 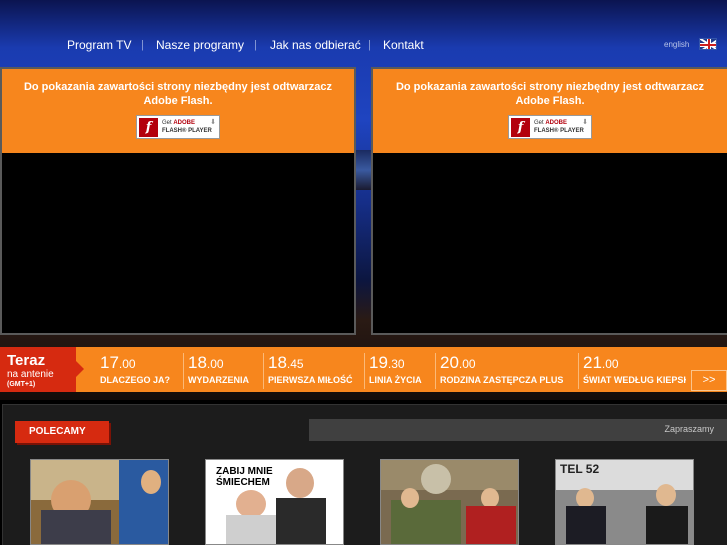 What do you see at coordinates (62, 432) in the screenshot?
I see `polecamy-tab: POLECAMY` at bounding box center [62, 432].